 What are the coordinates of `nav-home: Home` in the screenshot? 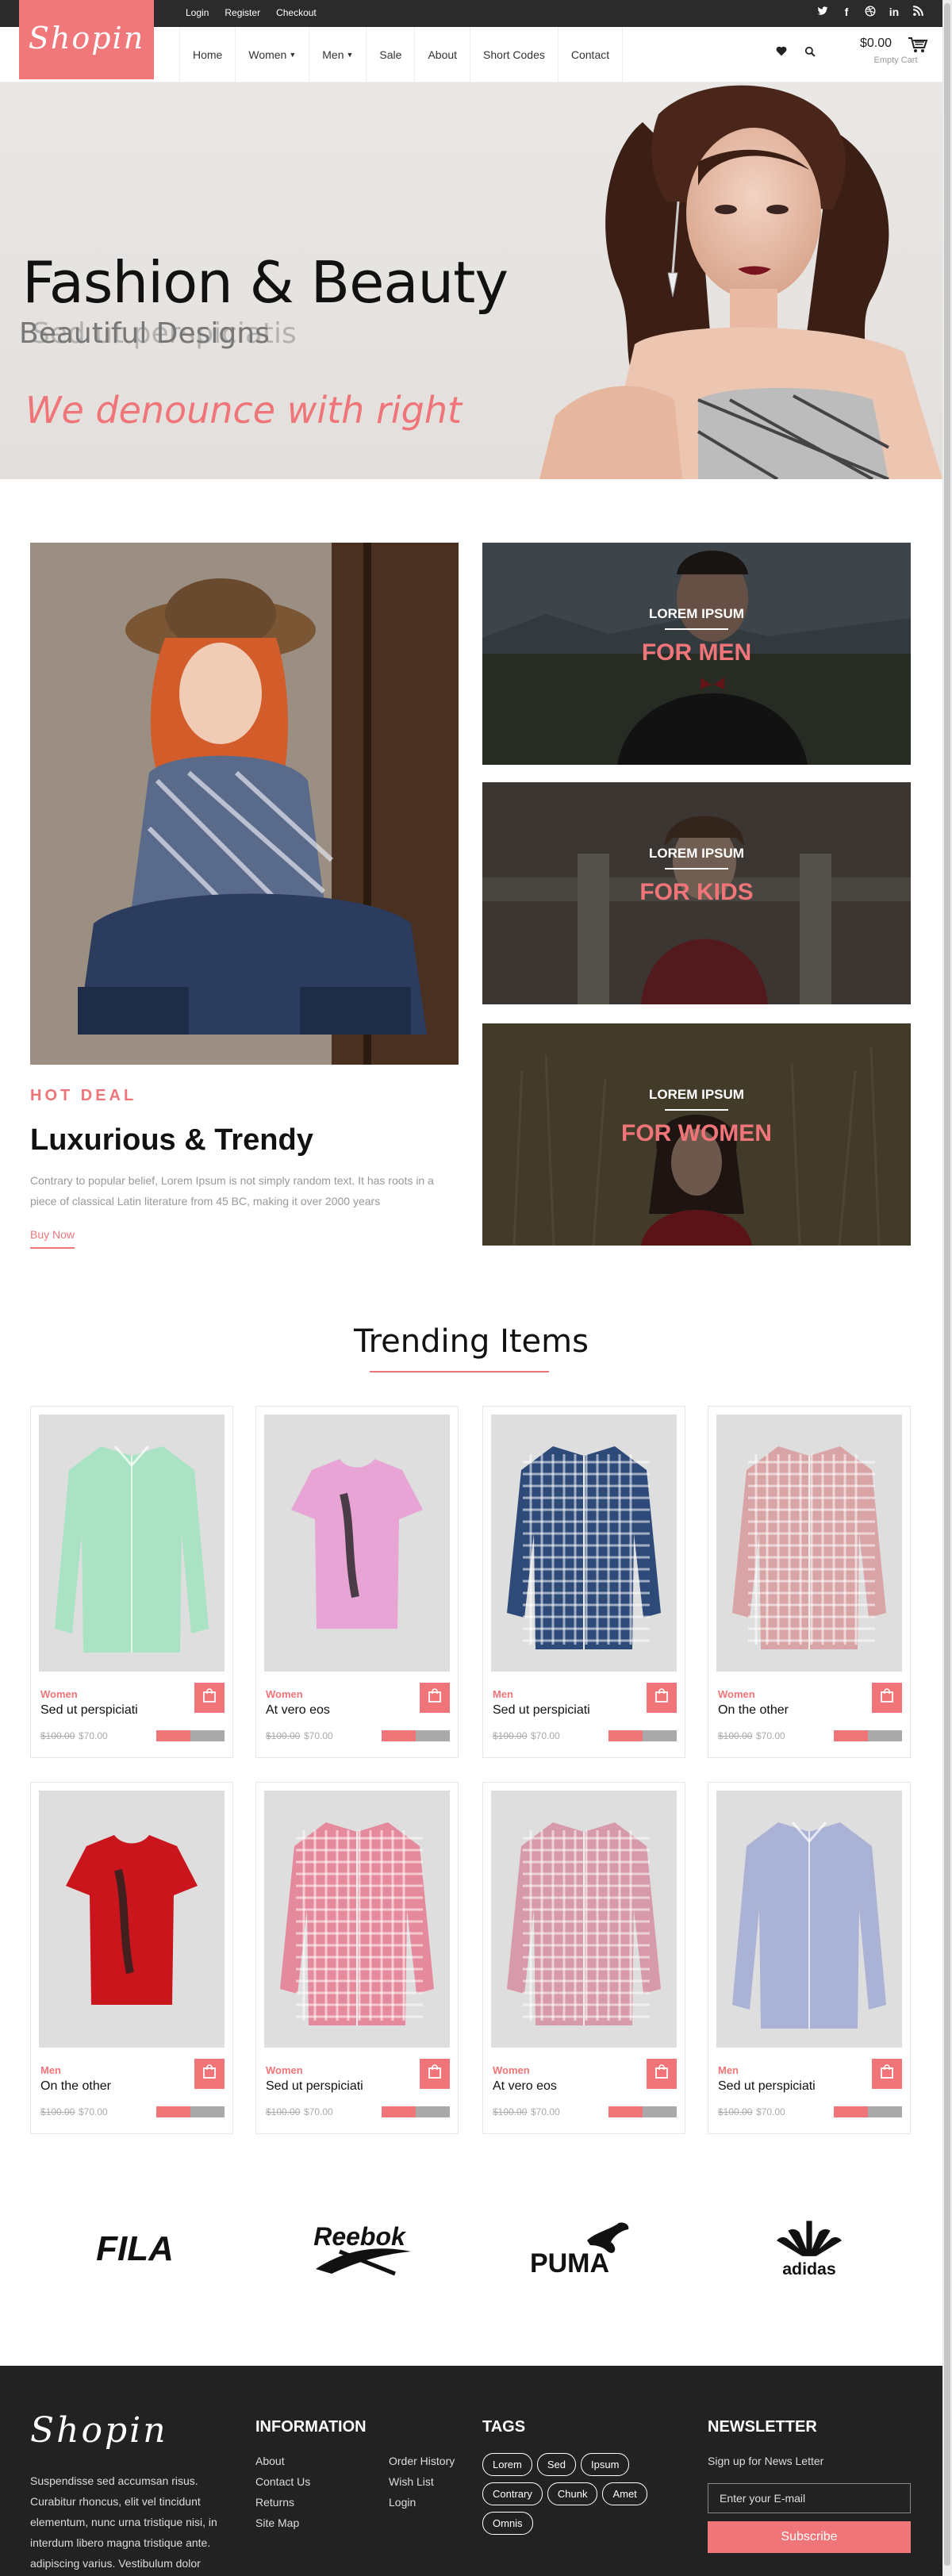 It's located at (207, 55).